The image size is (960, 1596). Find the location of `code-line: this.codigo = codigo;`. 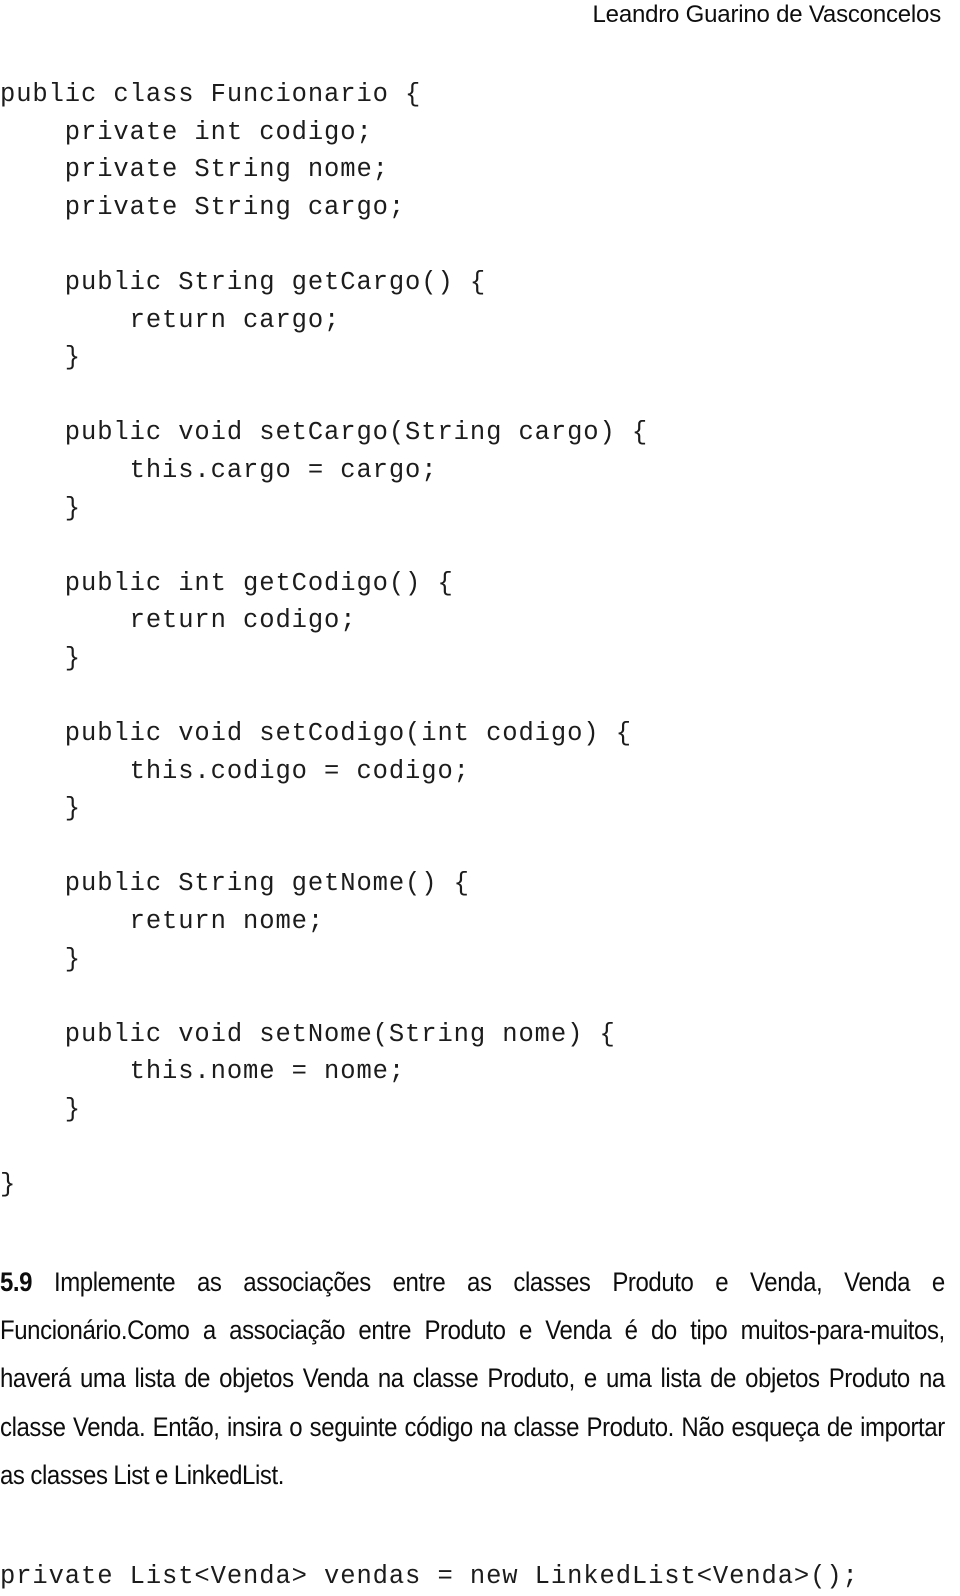

code-line: this.codigo = codigo; is located at coordinates (235, 771).